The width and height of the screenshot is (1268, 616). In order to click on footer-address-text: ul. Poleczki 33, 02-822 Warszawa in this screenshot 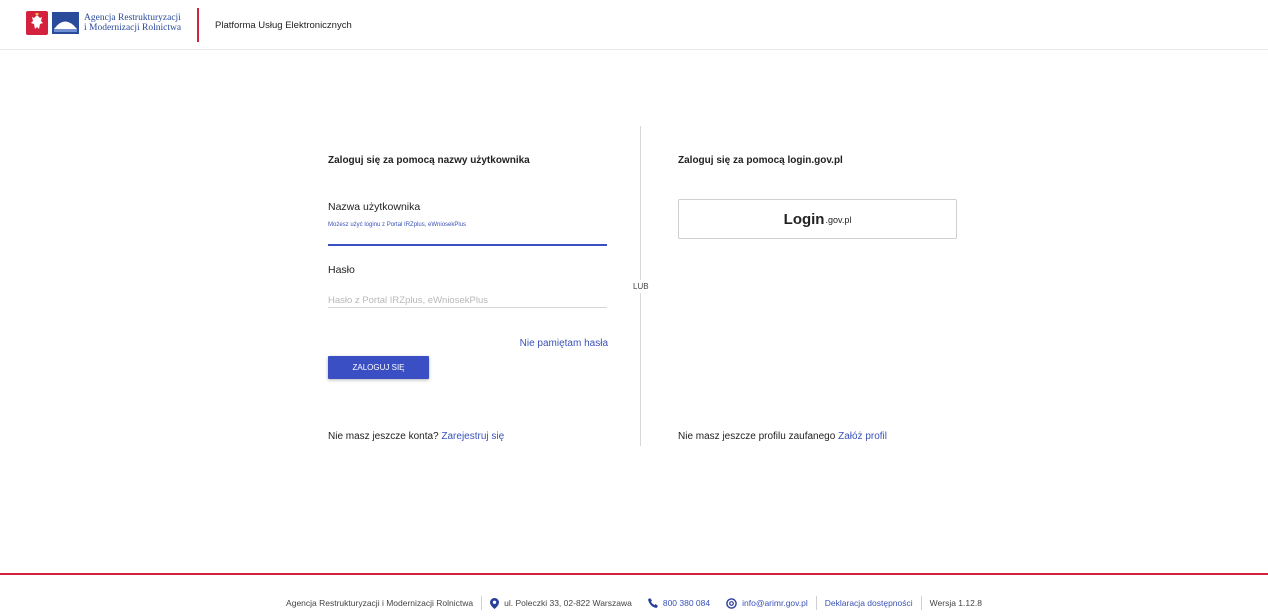, I will do `click(568, 603)`.